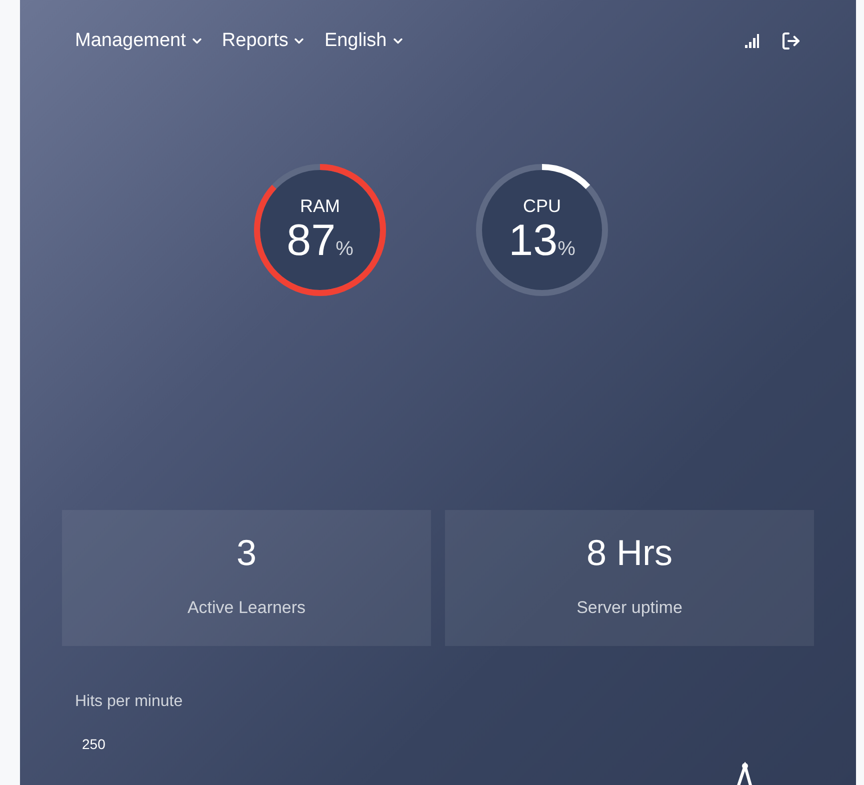 Image resolution: width=864 pixels, height=785 pixels. Describe the element at coordinates (533, 241) in the screenshot. I see `gauge-value: 13` at that location.